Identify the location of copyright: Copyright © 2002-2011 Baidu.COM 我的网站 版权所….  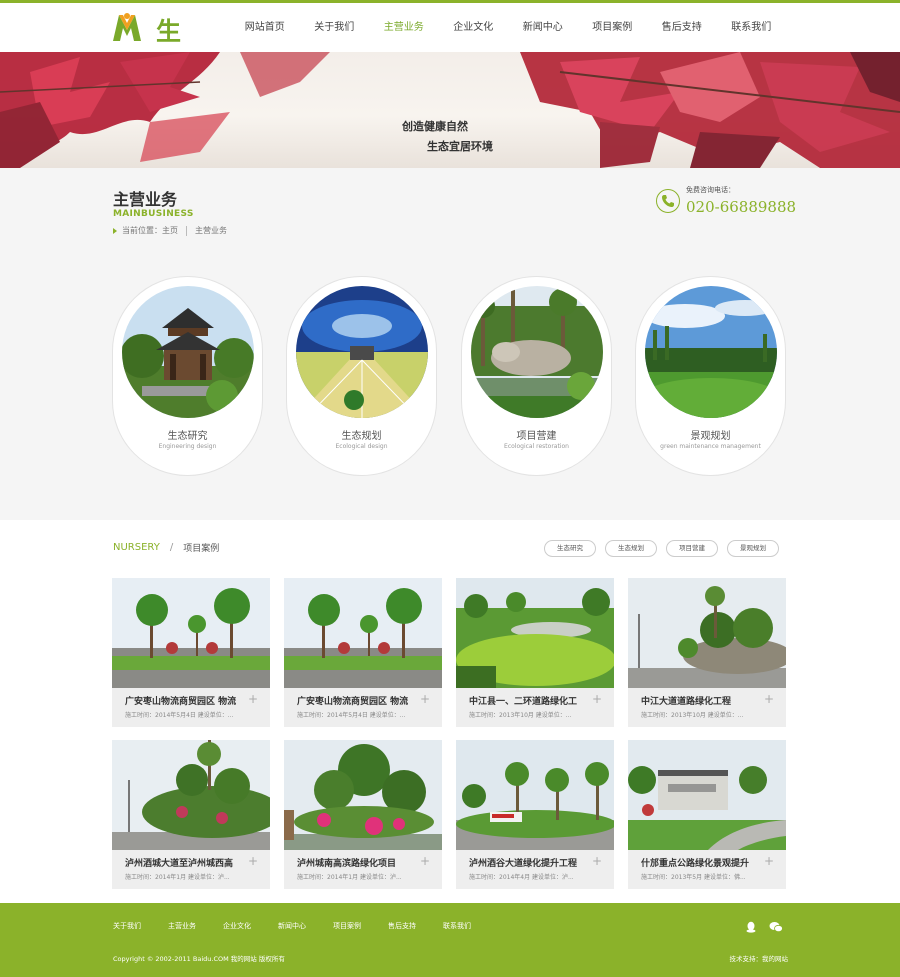
(199, 959).